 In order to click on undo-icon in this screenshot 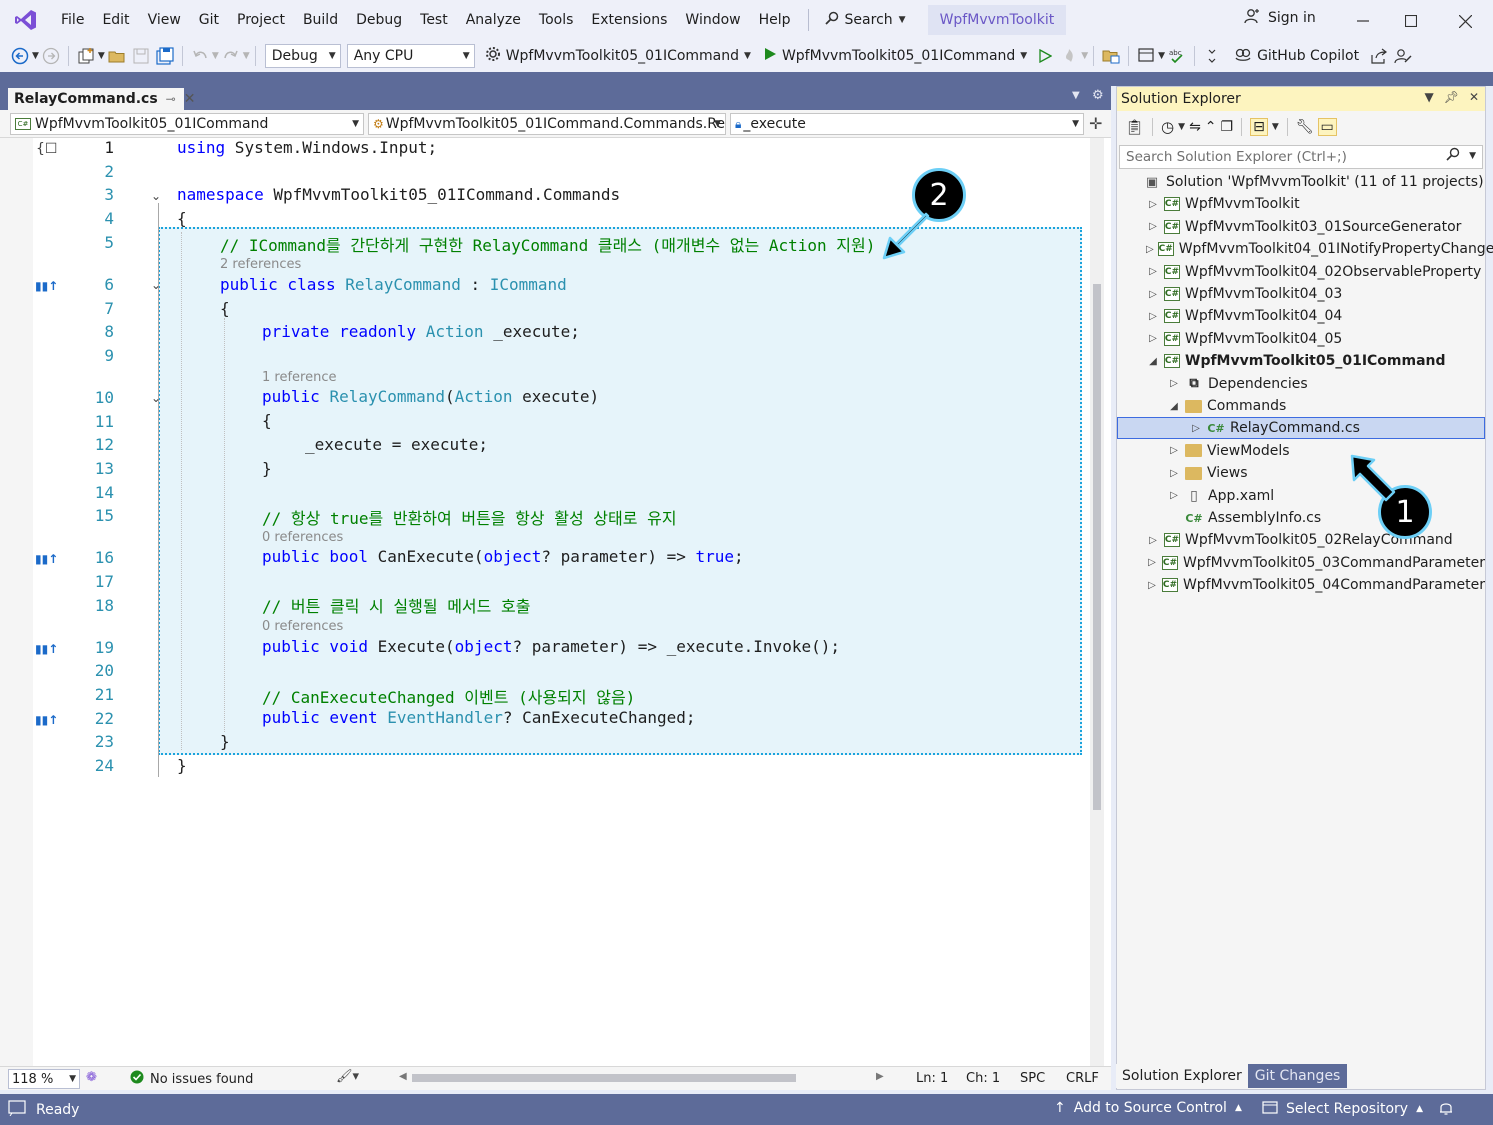, I will do `click(200, 56)`.